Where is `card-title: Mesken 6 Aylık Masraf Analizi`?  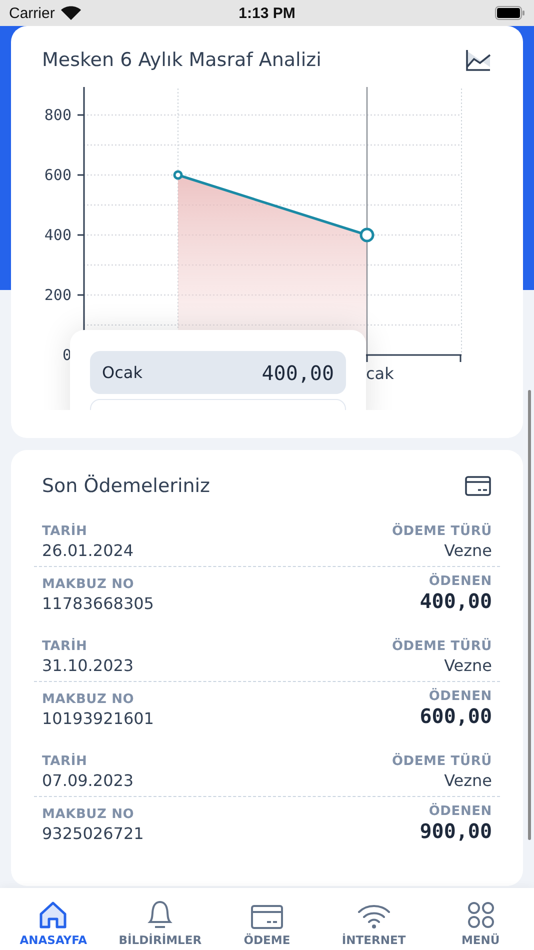
card-title: Mesken 6 Aylık Masraf Analizi is located at coordinates (182, 60).